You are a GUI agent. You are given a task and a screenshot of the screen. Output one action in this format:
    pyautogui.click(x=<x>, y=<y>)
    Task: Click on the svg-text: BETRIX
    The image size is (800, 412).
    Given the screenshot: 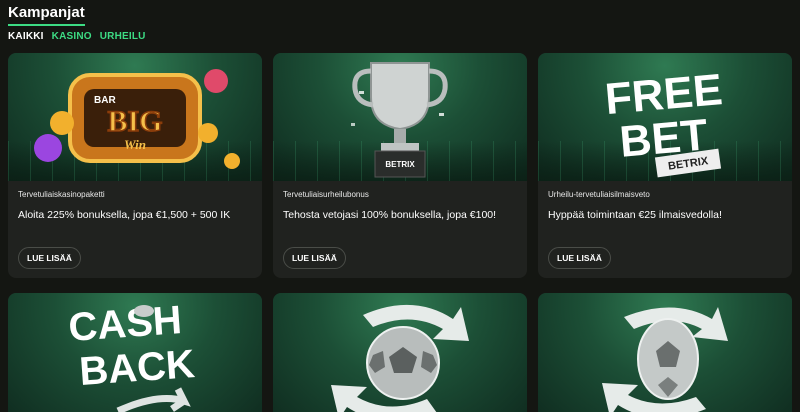 What is the action you would take?
    pyautogui.click(x=400, y=164)
    